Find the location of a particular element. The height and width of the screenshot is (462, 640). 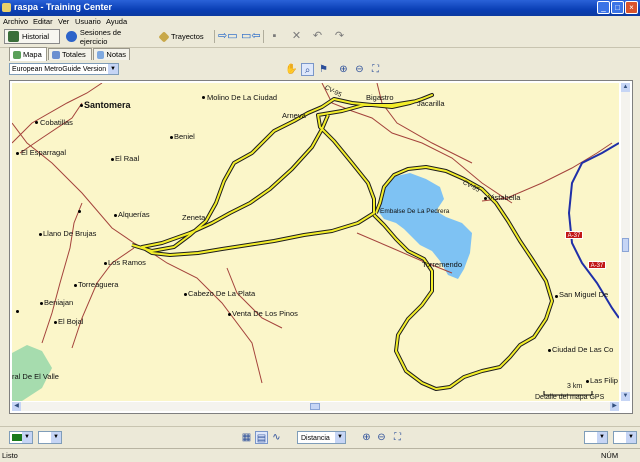

right-select-2: ▼ is located at coordinates (625, 437).